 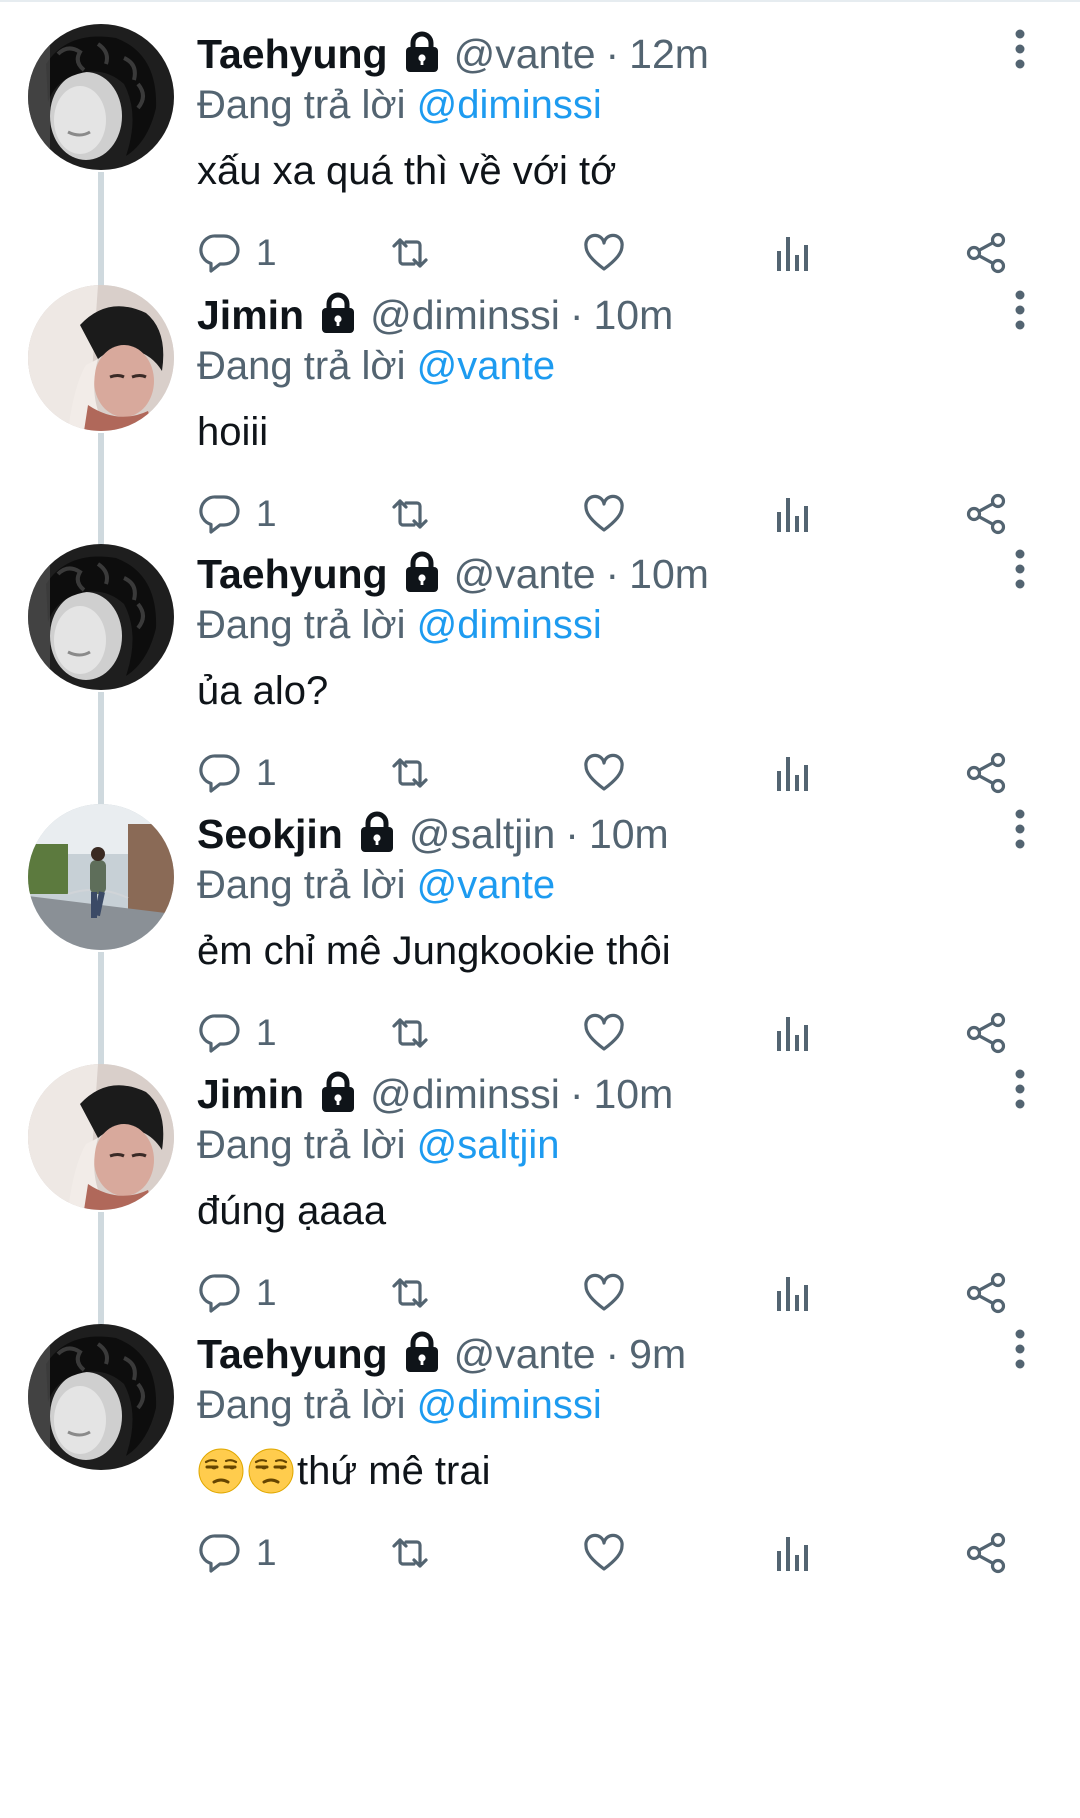 I want to click on analytics-button, so click(x=794, y=1553).